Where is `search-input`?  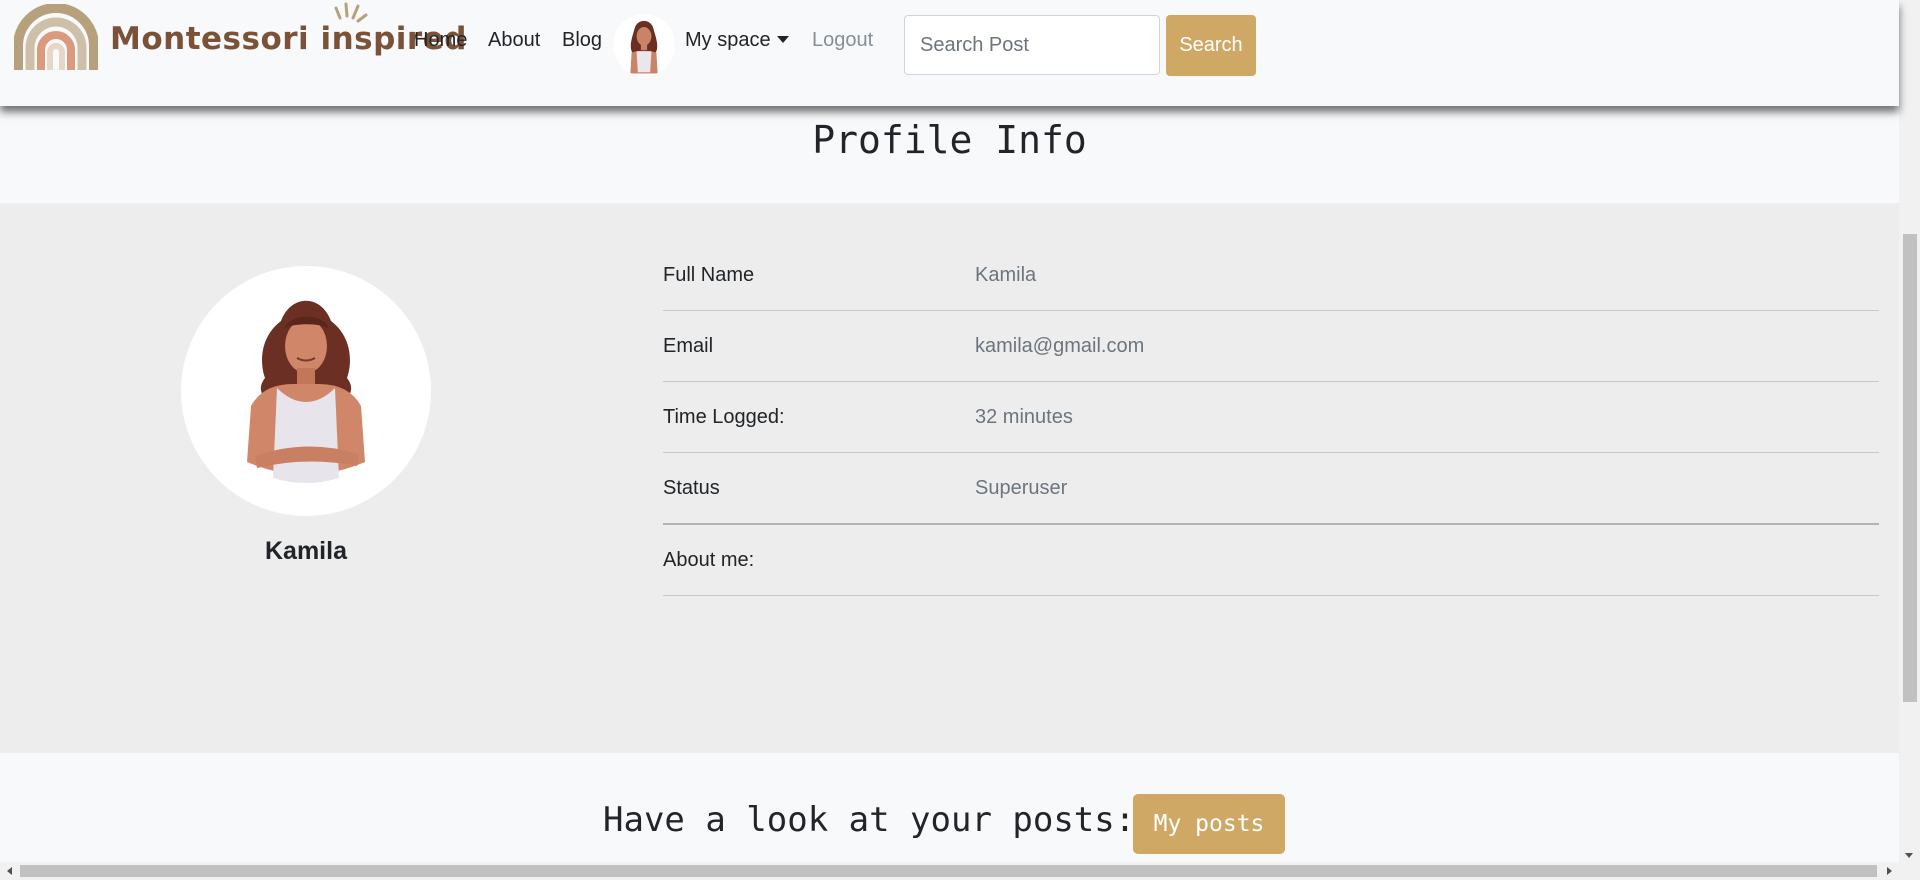
search-input is located at coordinates (1032, 45).